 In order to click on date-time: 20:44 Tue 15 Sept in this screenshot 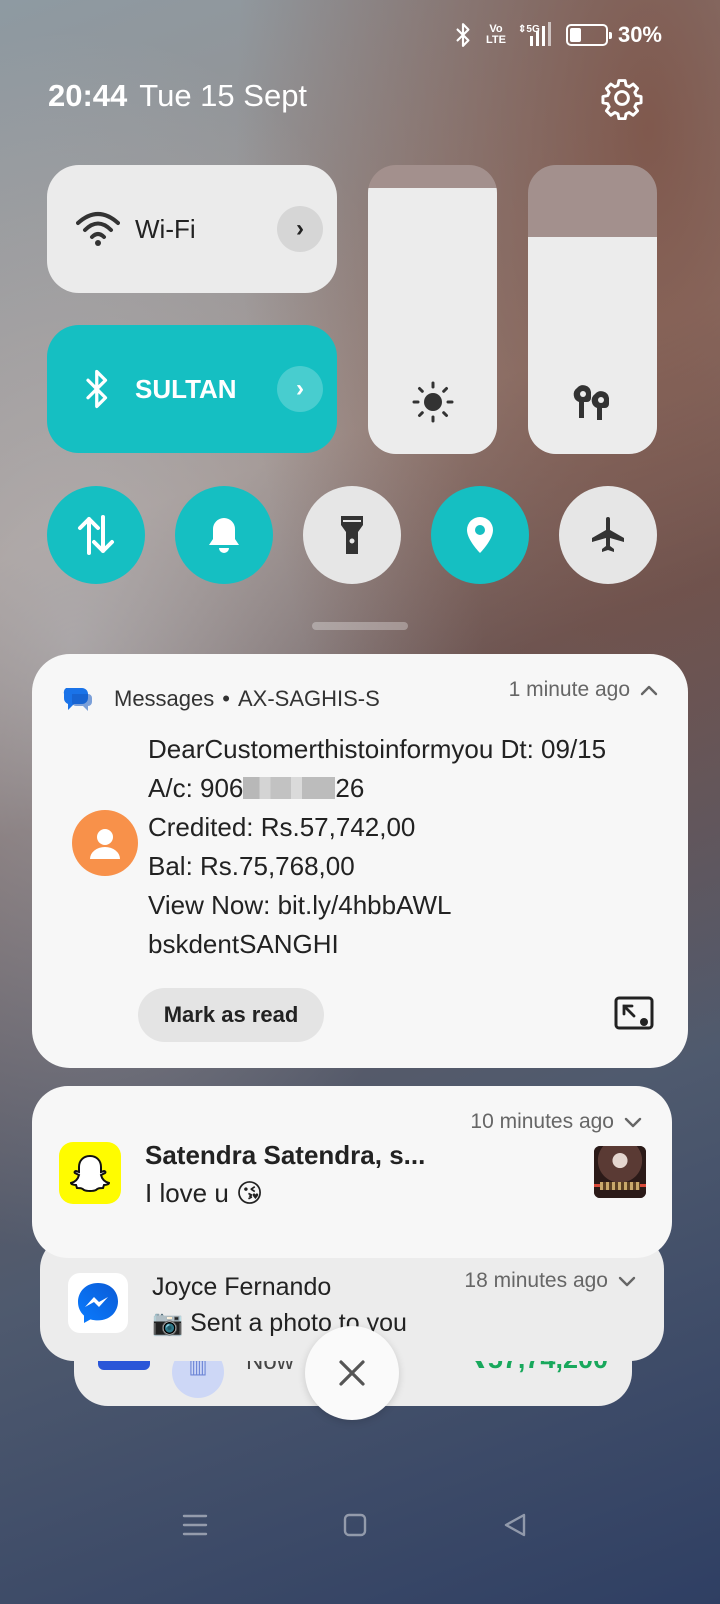, I will do `click(177, 96)`.